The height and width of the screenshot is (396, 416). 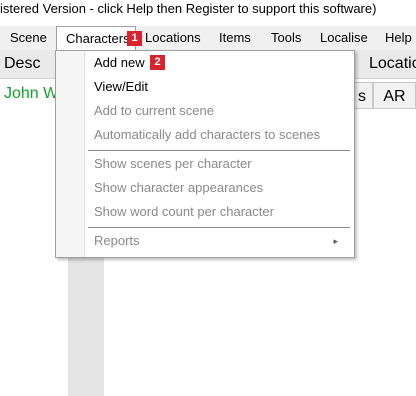 I want to click on menu-characters: Characters, so click(x=96, y=38).